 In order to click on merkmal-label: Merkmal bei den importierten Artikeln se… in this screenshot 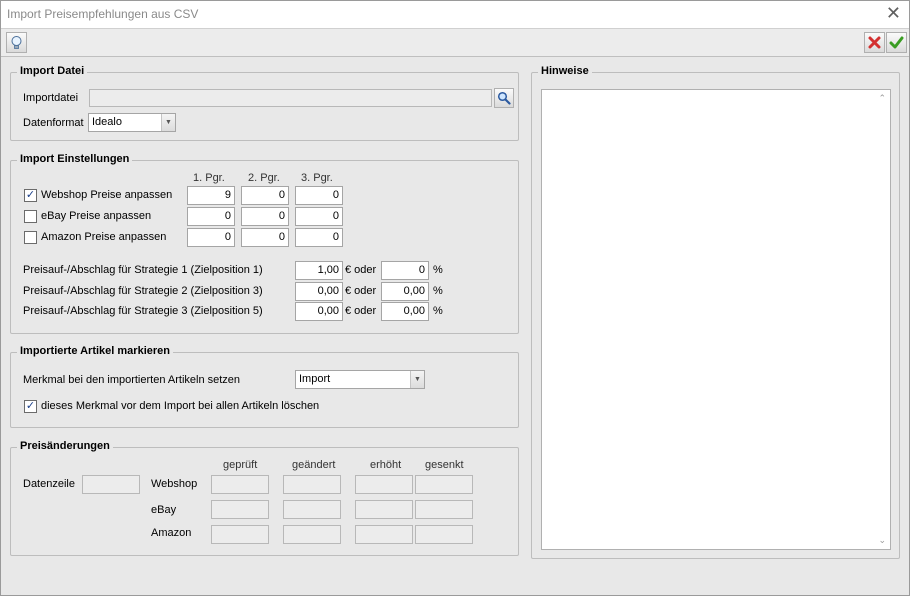, I will do `click(132, 380)`.